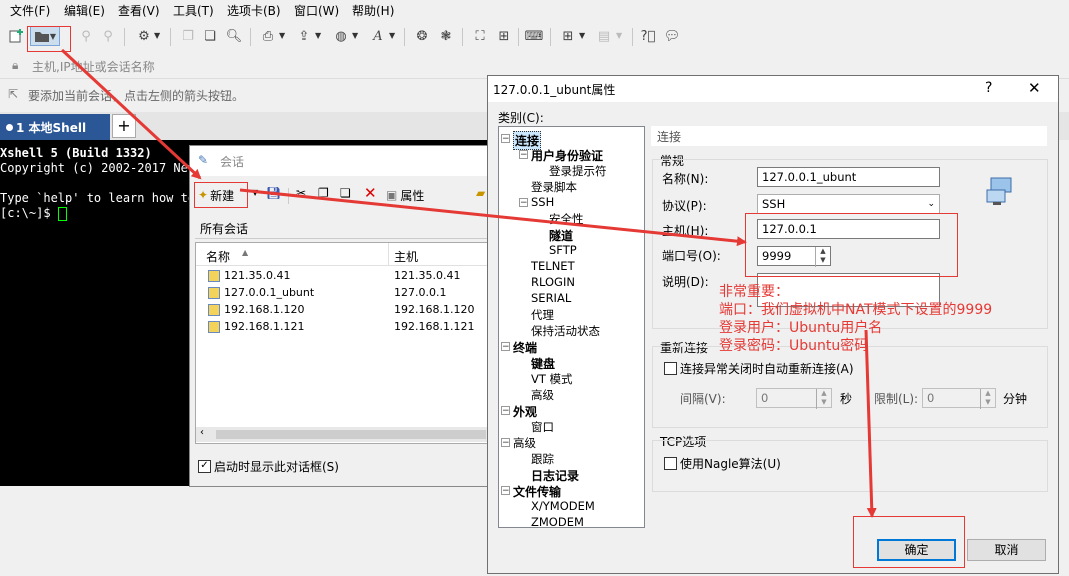 This screenshot has width=1069, height=576. Describe the element at coordinates (131, 114) in the screenshot. I see `arrow-open-to-new` at that location.